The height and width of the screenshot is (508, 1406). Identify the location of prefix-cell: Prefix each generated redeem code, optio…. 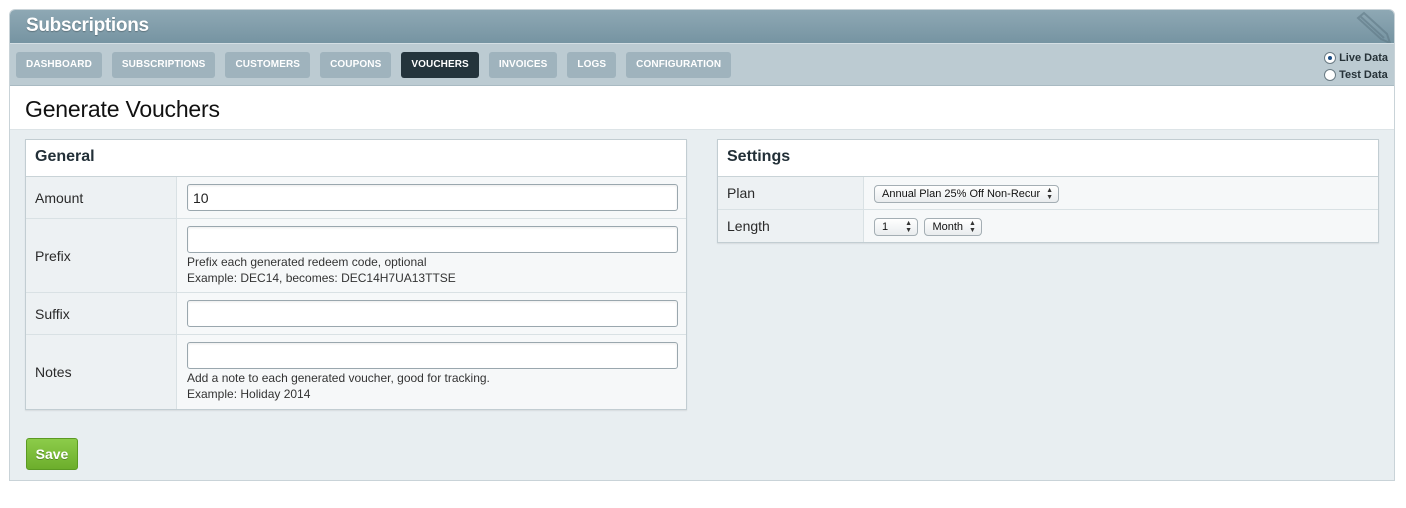
(431, 255).